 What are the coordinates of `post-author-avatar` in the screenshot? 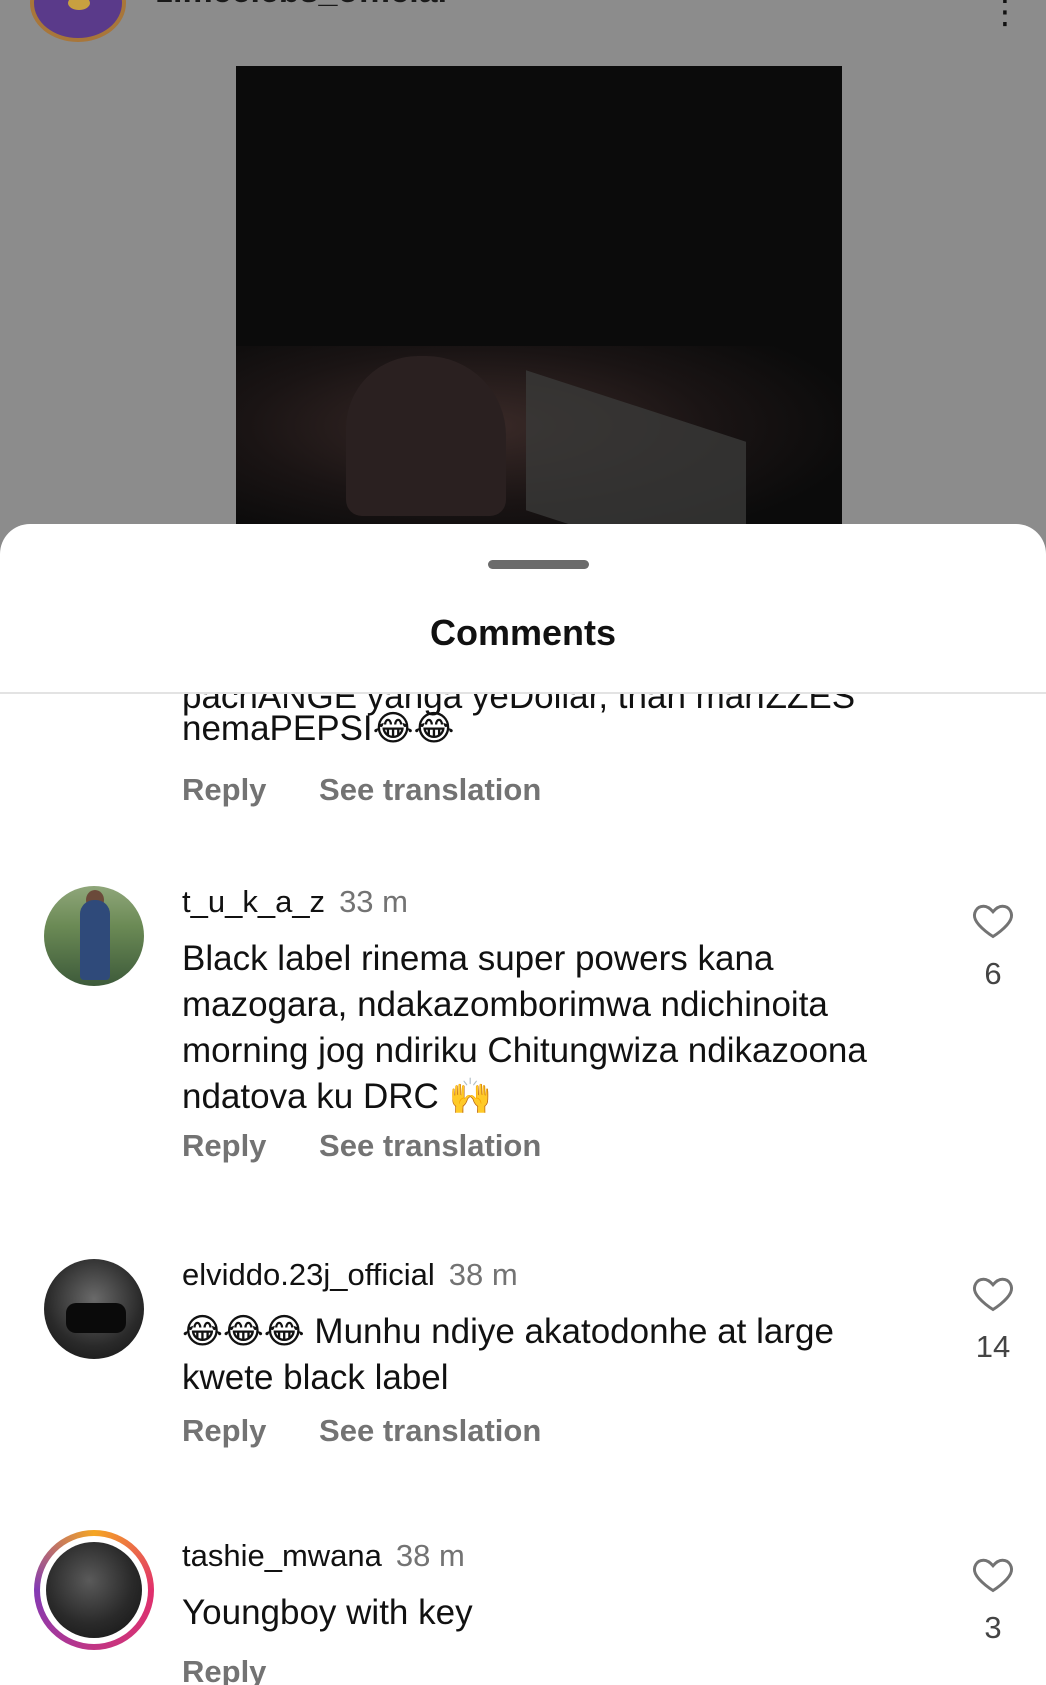 It's located at (78, 21).